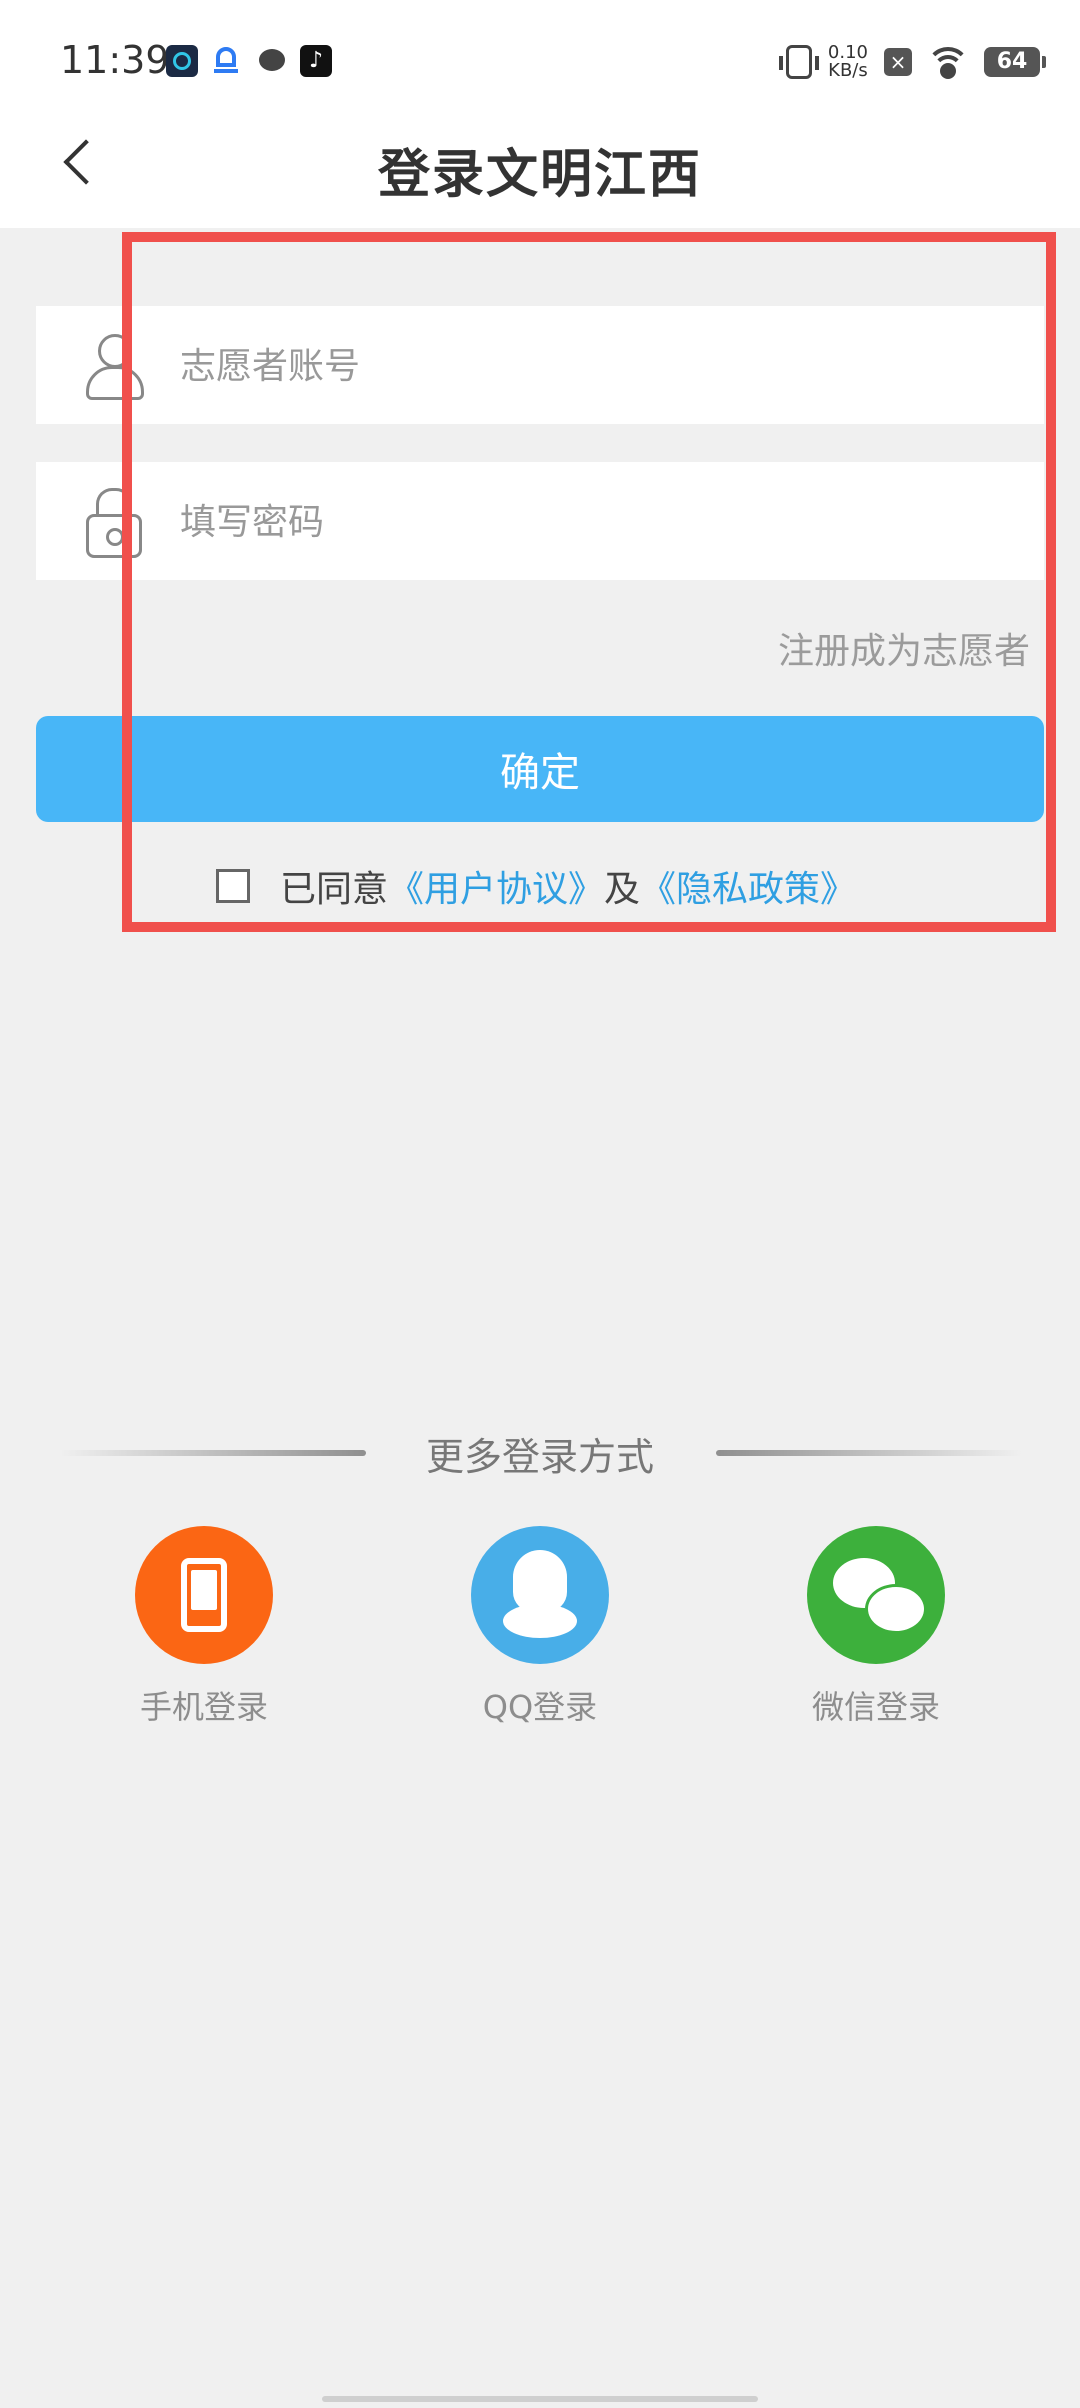 This screenshot has width=1080, height=2408. I want to click on account-row, so click(540, 366).